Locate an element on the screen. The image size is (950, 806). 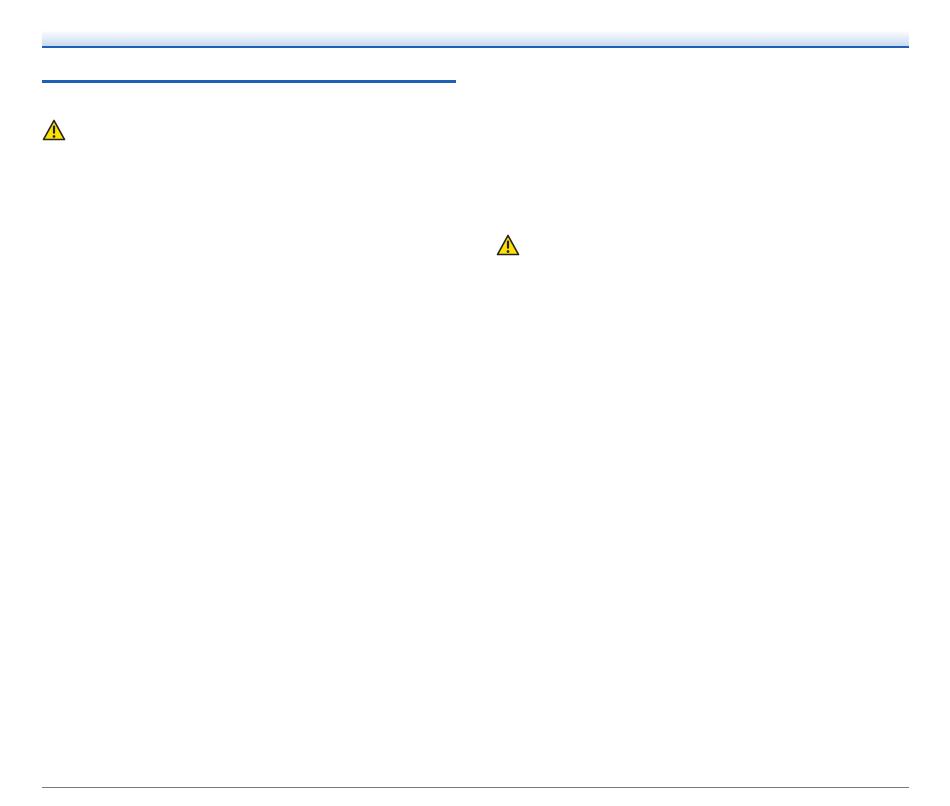
footer-rule is located at coordinates (475, 787).